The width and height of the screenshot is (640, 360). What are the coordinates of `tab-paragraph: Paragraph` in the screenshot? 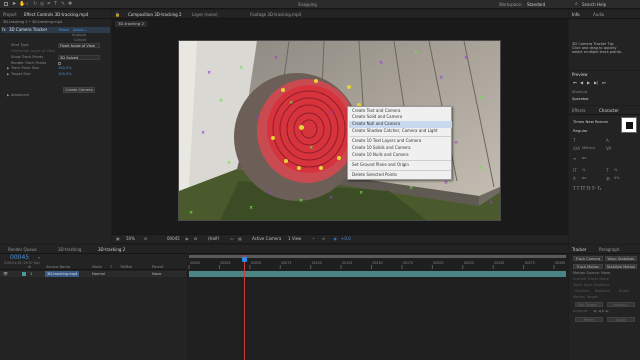 It's located at (609, 249).